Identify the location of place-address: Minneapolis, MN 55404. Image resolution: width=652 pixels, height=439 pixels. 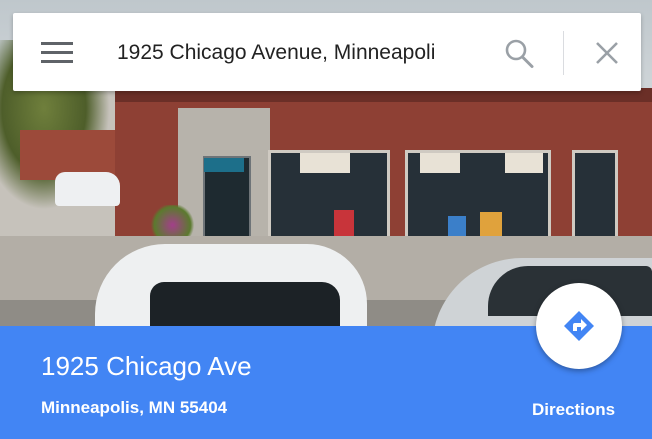
(134, 407).